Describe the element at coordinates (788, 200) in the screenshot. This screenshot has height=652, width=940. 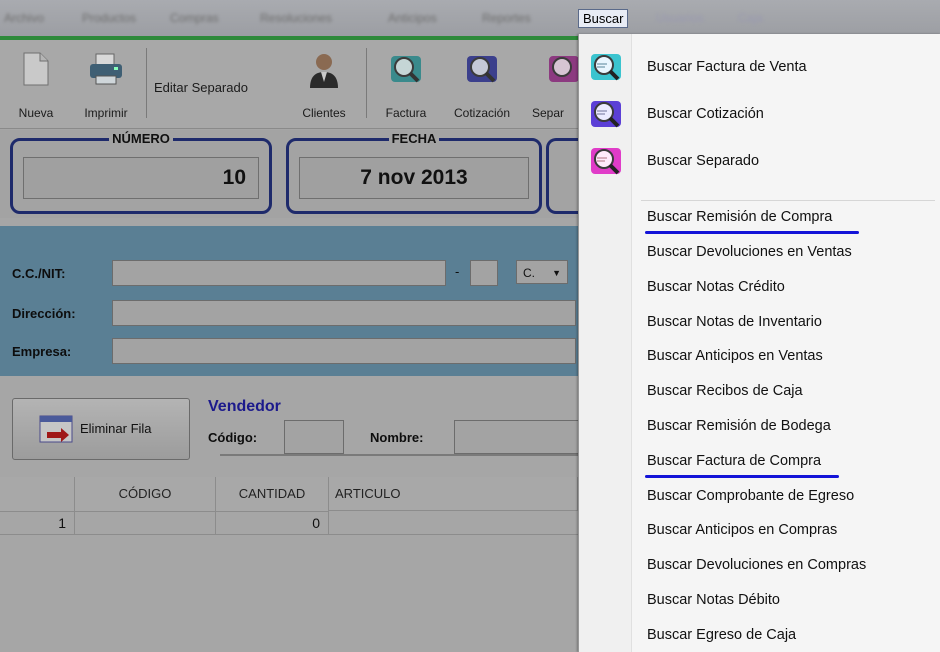
I see `menu-separator` at that location.